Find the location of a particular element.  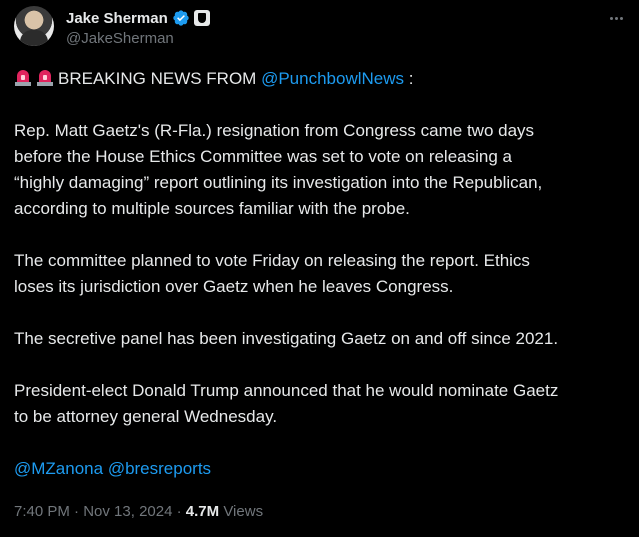

author-display-name: Jake Sherman is located at coordinates (117, 18).